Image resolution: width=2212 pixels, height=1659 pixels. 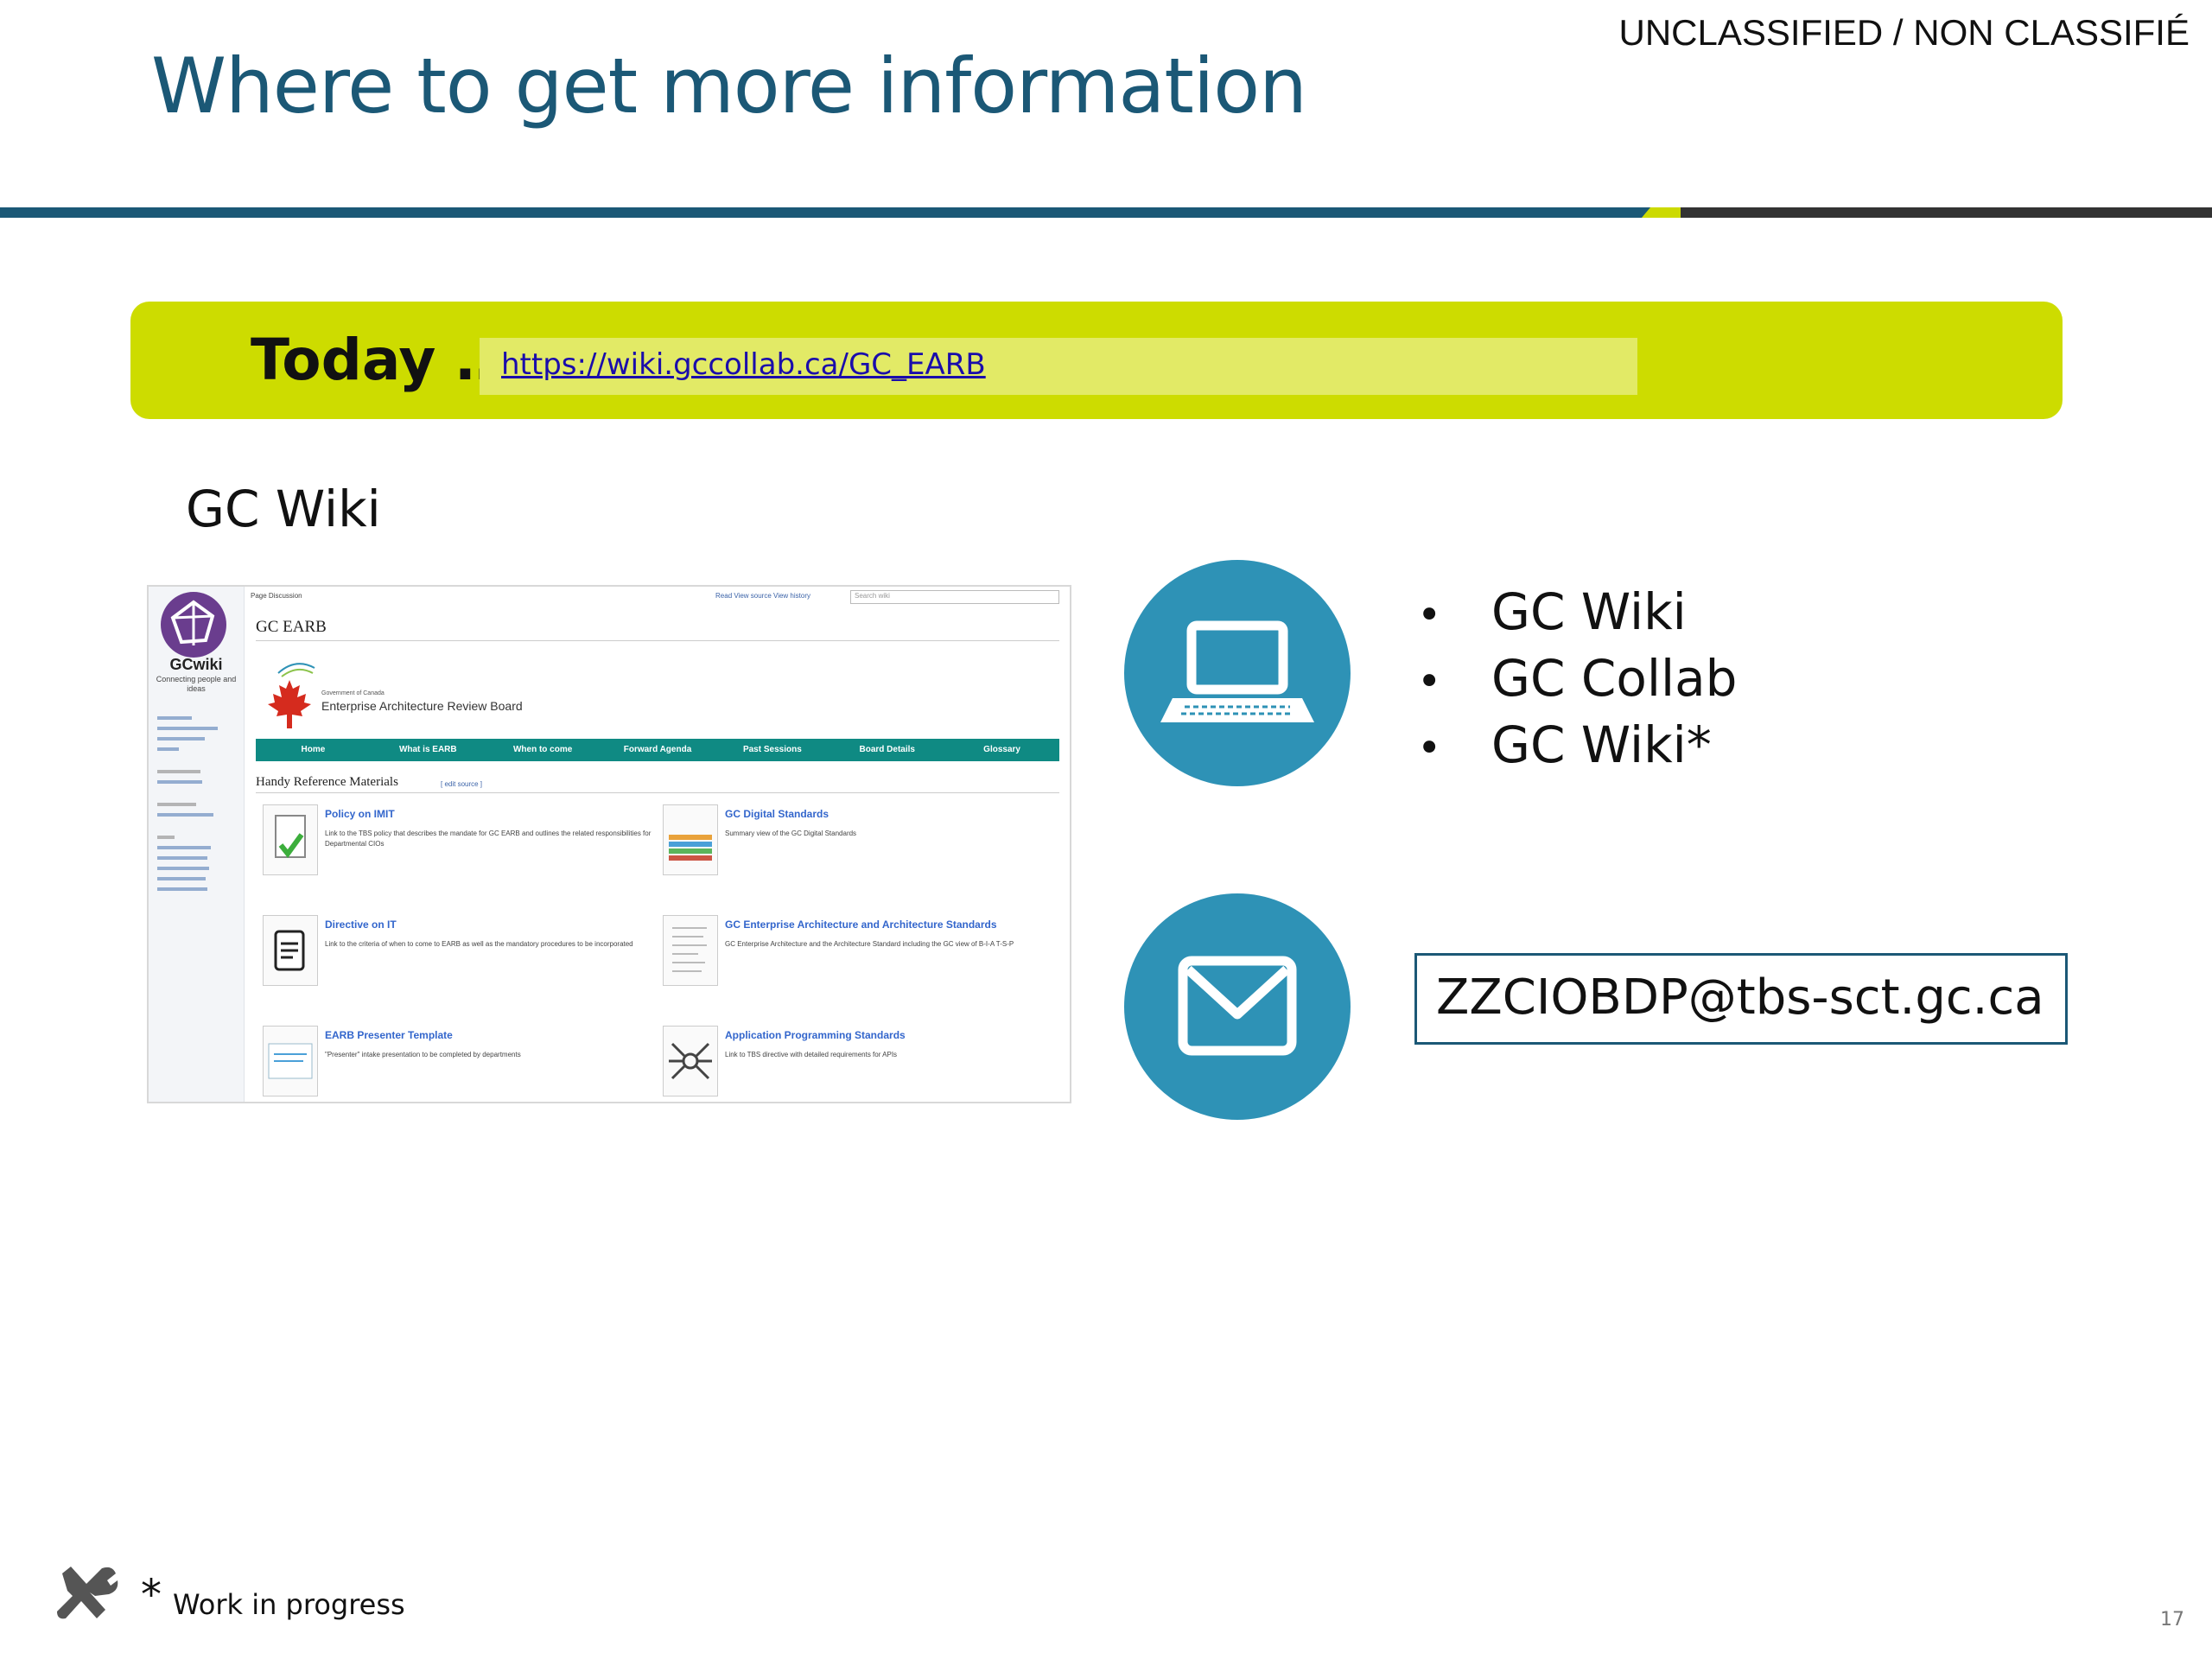 What do you see at coordinates (777, 814) in the screenshot?
I see `wiki-card-title: GC Digital Standards` at bounding box center [777, 814].